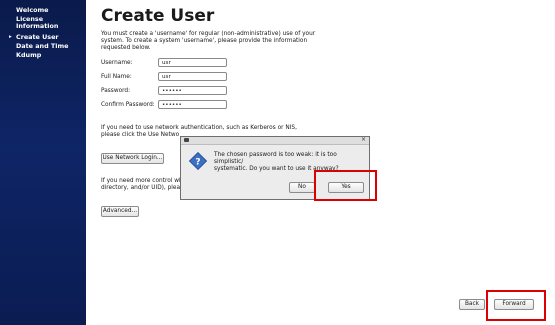 This screenshot has height=325, width=555. I want to click on sidebar-item-welcome: Welcome, so click(32, 10).